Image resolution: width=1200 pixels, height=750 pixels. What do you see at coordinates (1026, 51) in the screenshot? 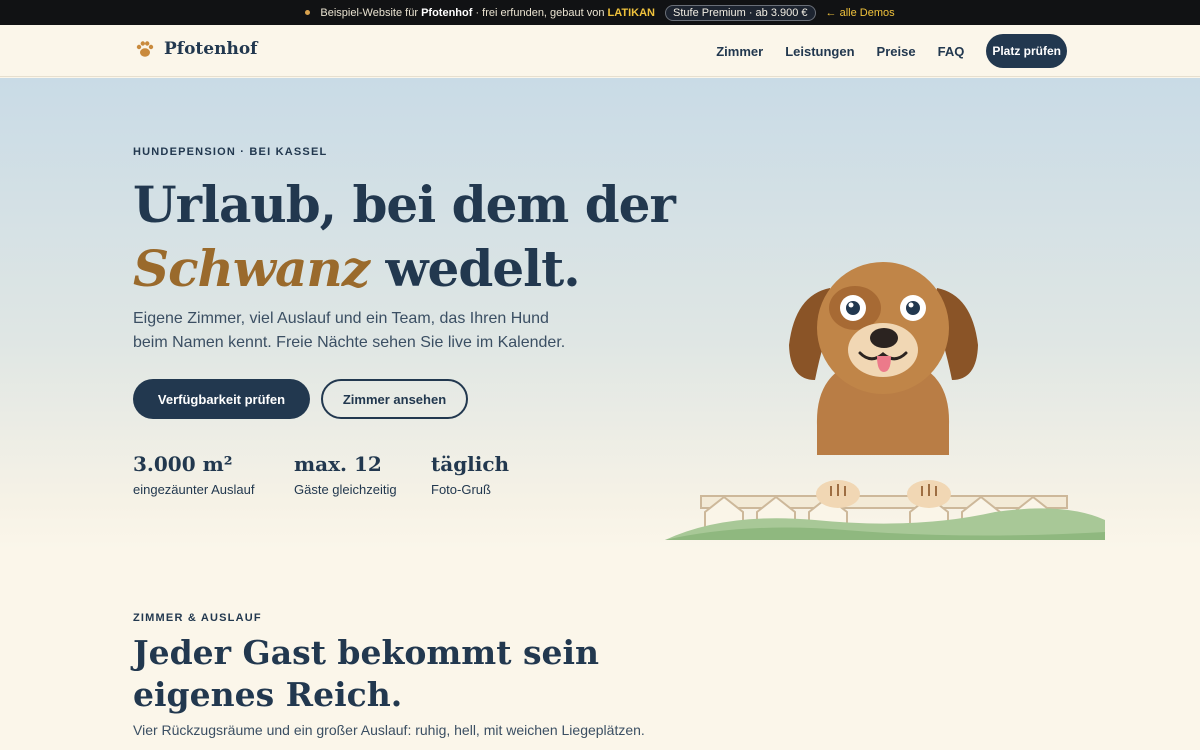
I see `check-availability-nav-button: Platz prüfen` at bounding box center [1026, 51].